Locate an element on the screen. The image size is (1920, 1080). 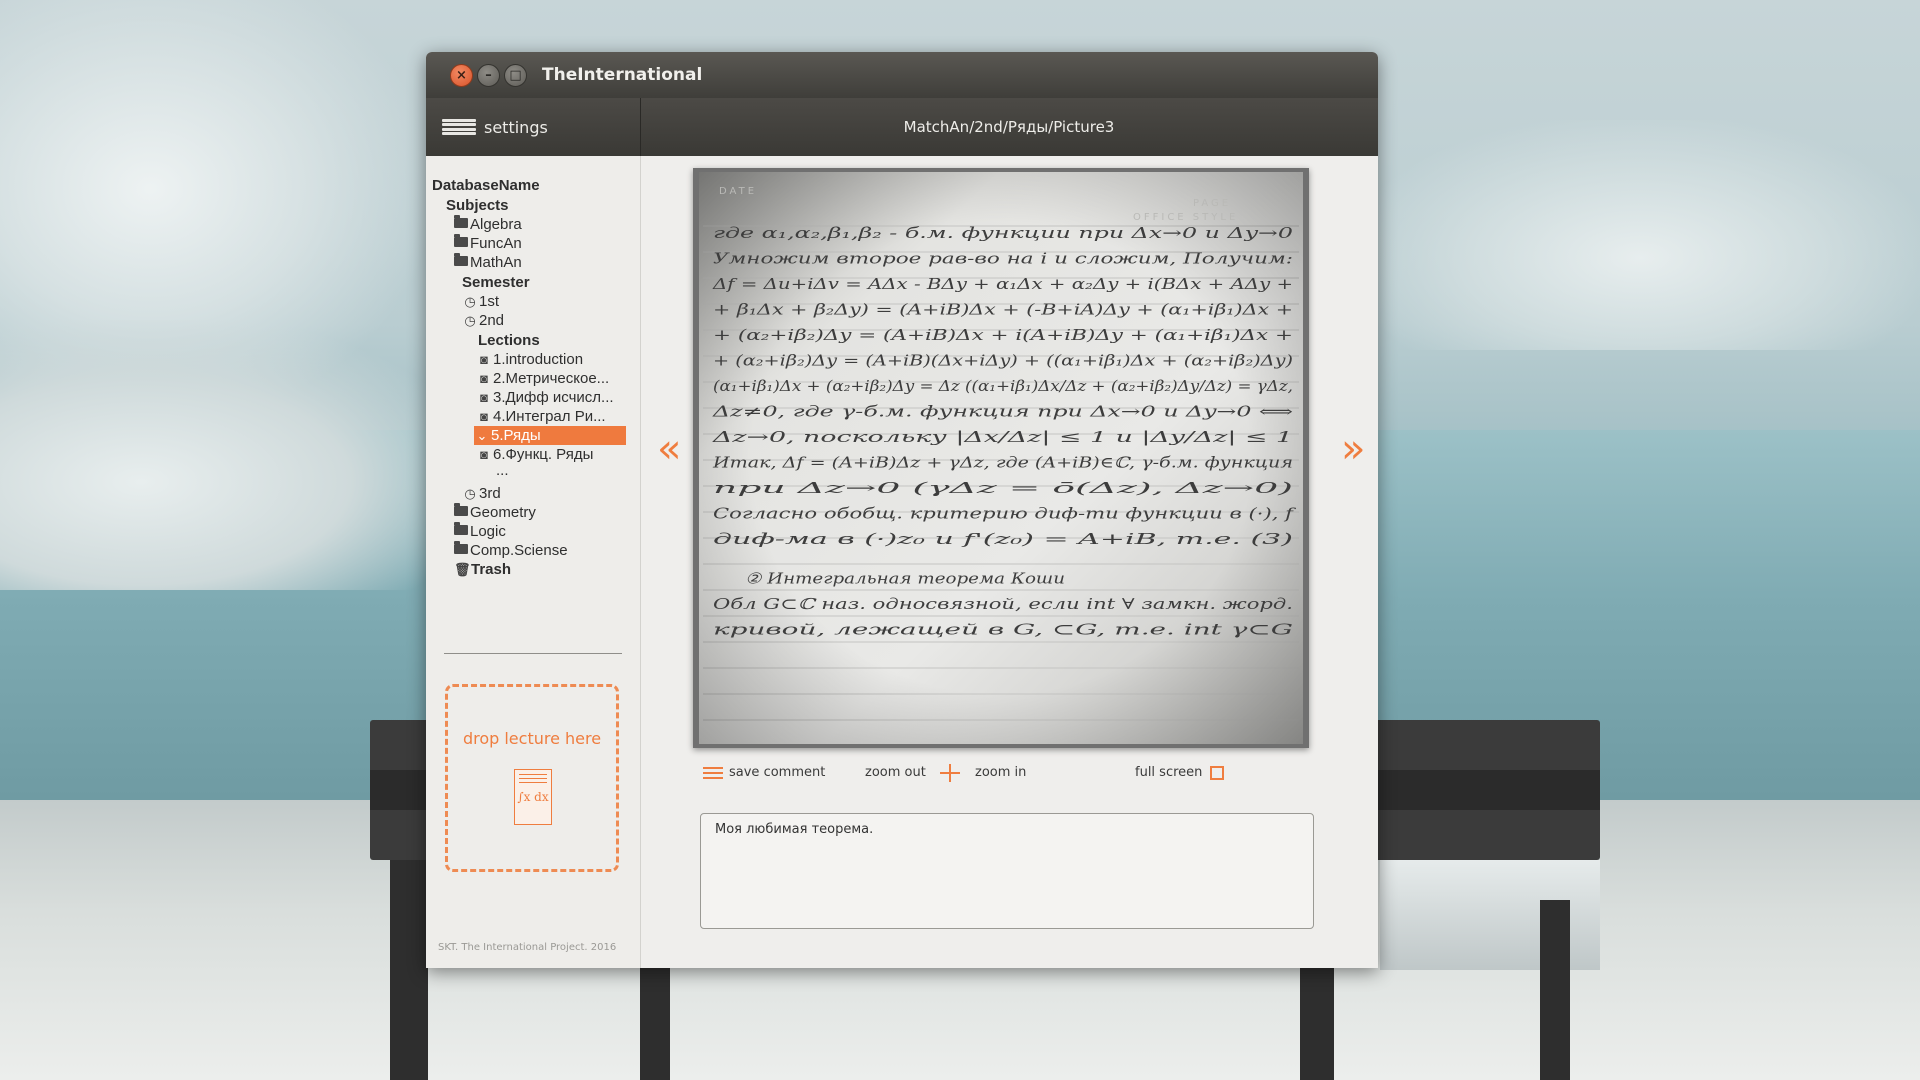
tree-item-lecture-5-selected: ⌄ 5.Ряды is located at coordinates (550, 435).